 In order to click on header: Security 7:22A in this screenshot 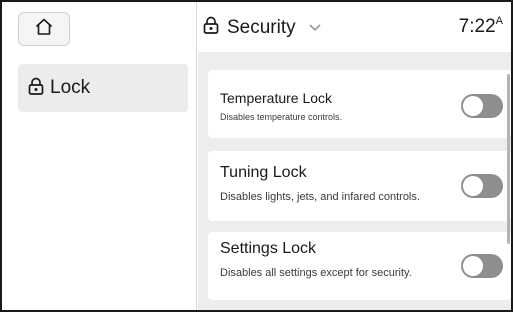, I will do `click(354, 27)`.